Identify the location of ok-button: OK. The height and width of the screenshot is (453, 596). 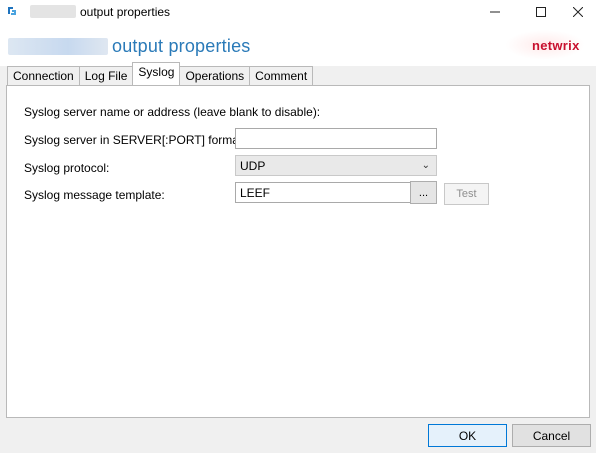
(467, 435).